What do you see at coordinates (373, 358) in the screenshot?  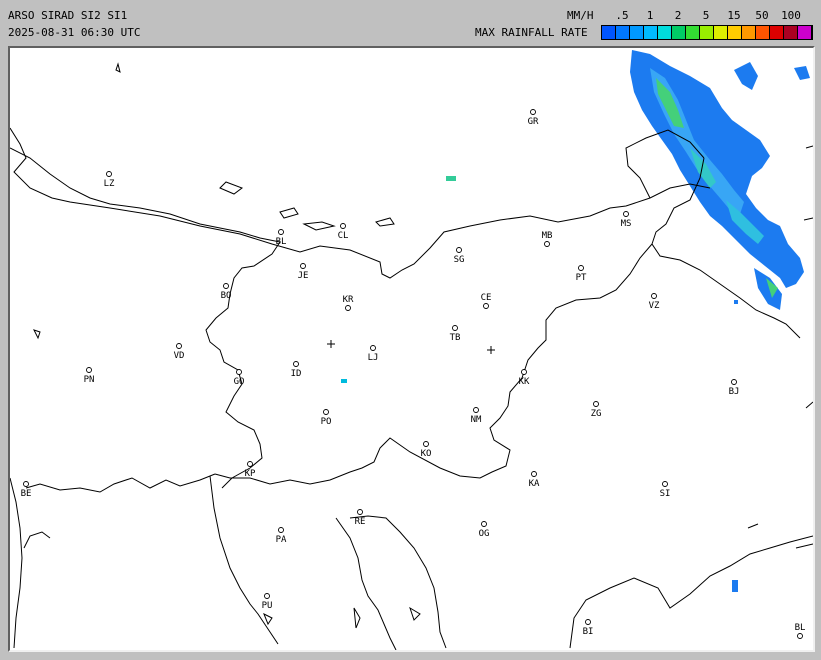 I see `city-label: LJ` at bounding box center [373, 358].